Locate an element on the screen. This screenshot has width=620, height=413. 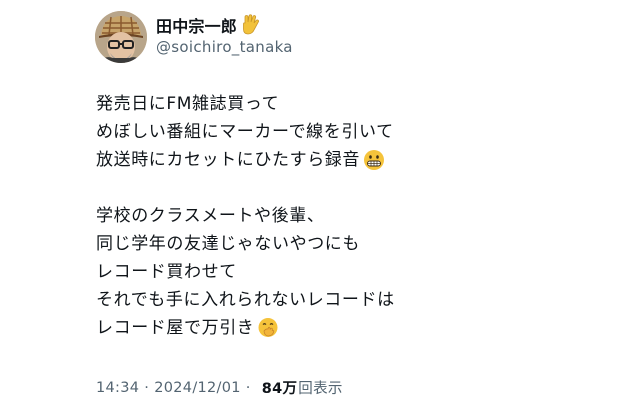
tweet-line: レコード屋で万引き is located at coordinates (316, 328).